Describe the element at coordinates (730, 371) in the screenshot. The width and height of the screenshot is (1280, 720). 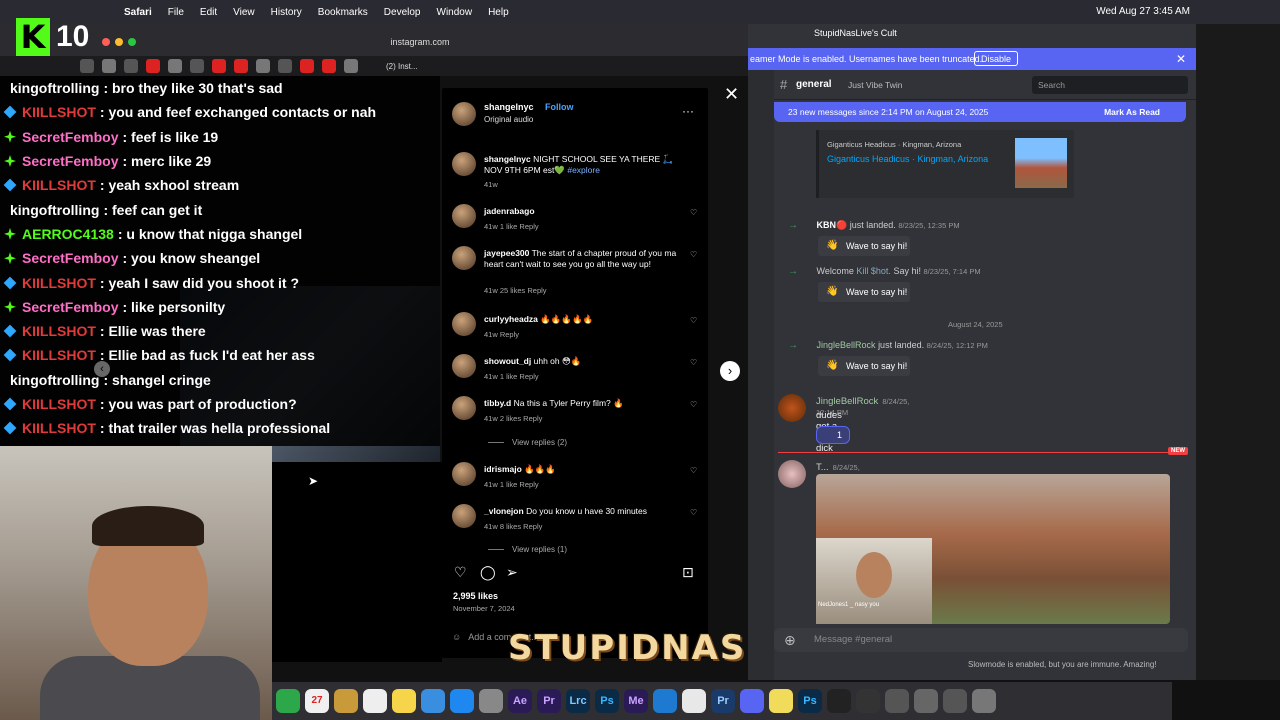
I see `next-post-icon: ›` at that location.